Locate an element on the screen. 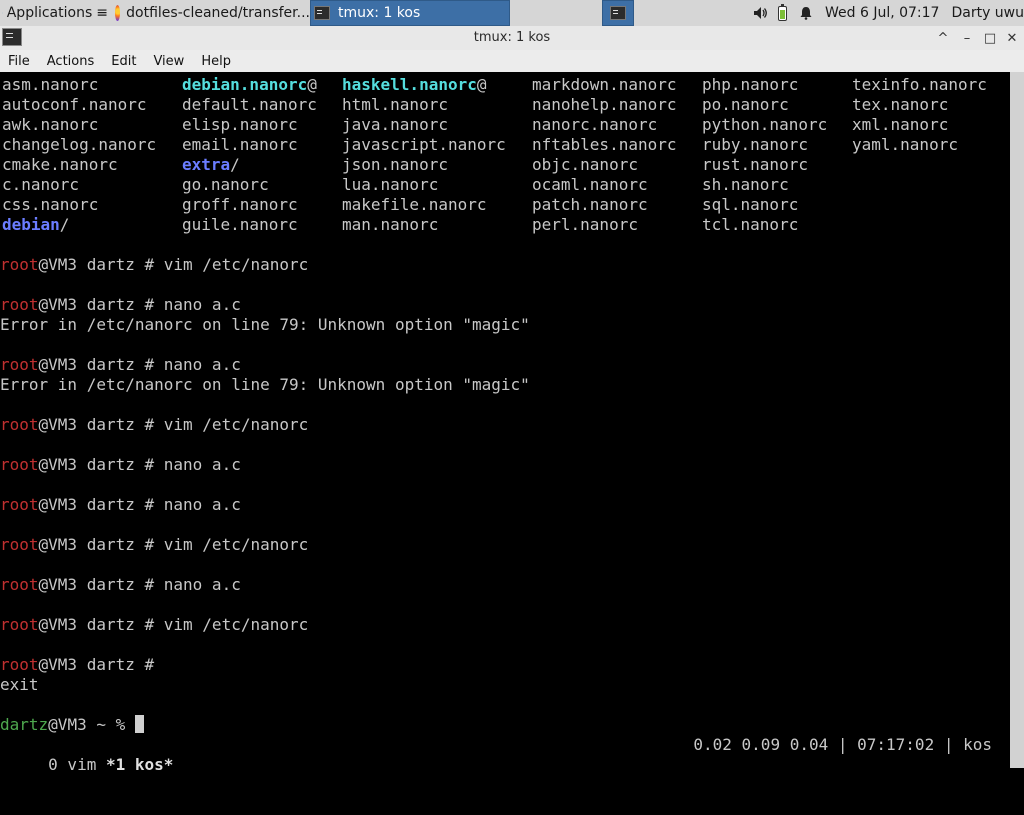 Image resolution: width=1024 pixels, height=815 pixels. firefox-icon is located at coordinates (118, 13).